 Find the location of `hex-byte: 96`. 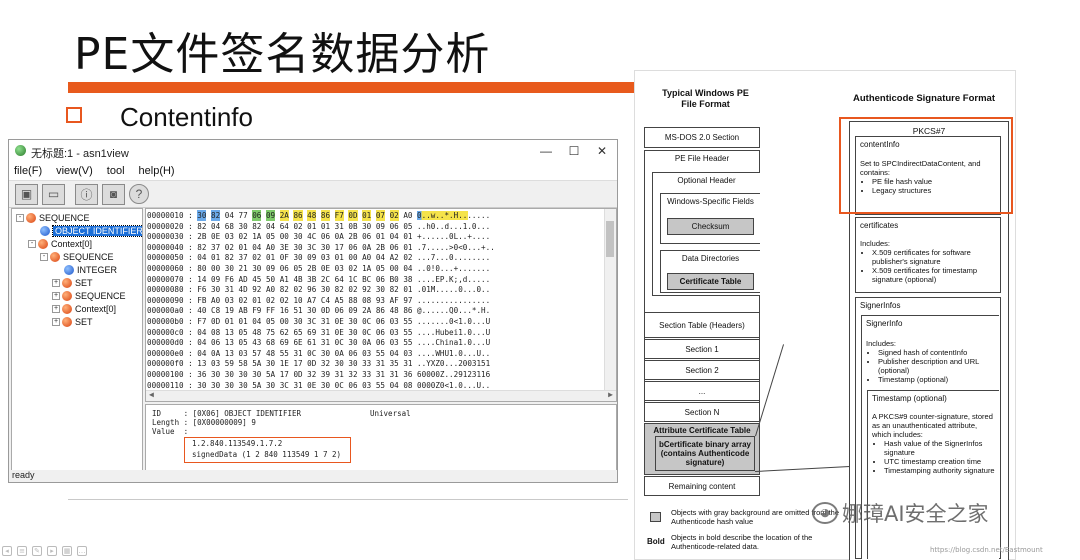

hex-byte: 96 is located at coordinates (311, 289).